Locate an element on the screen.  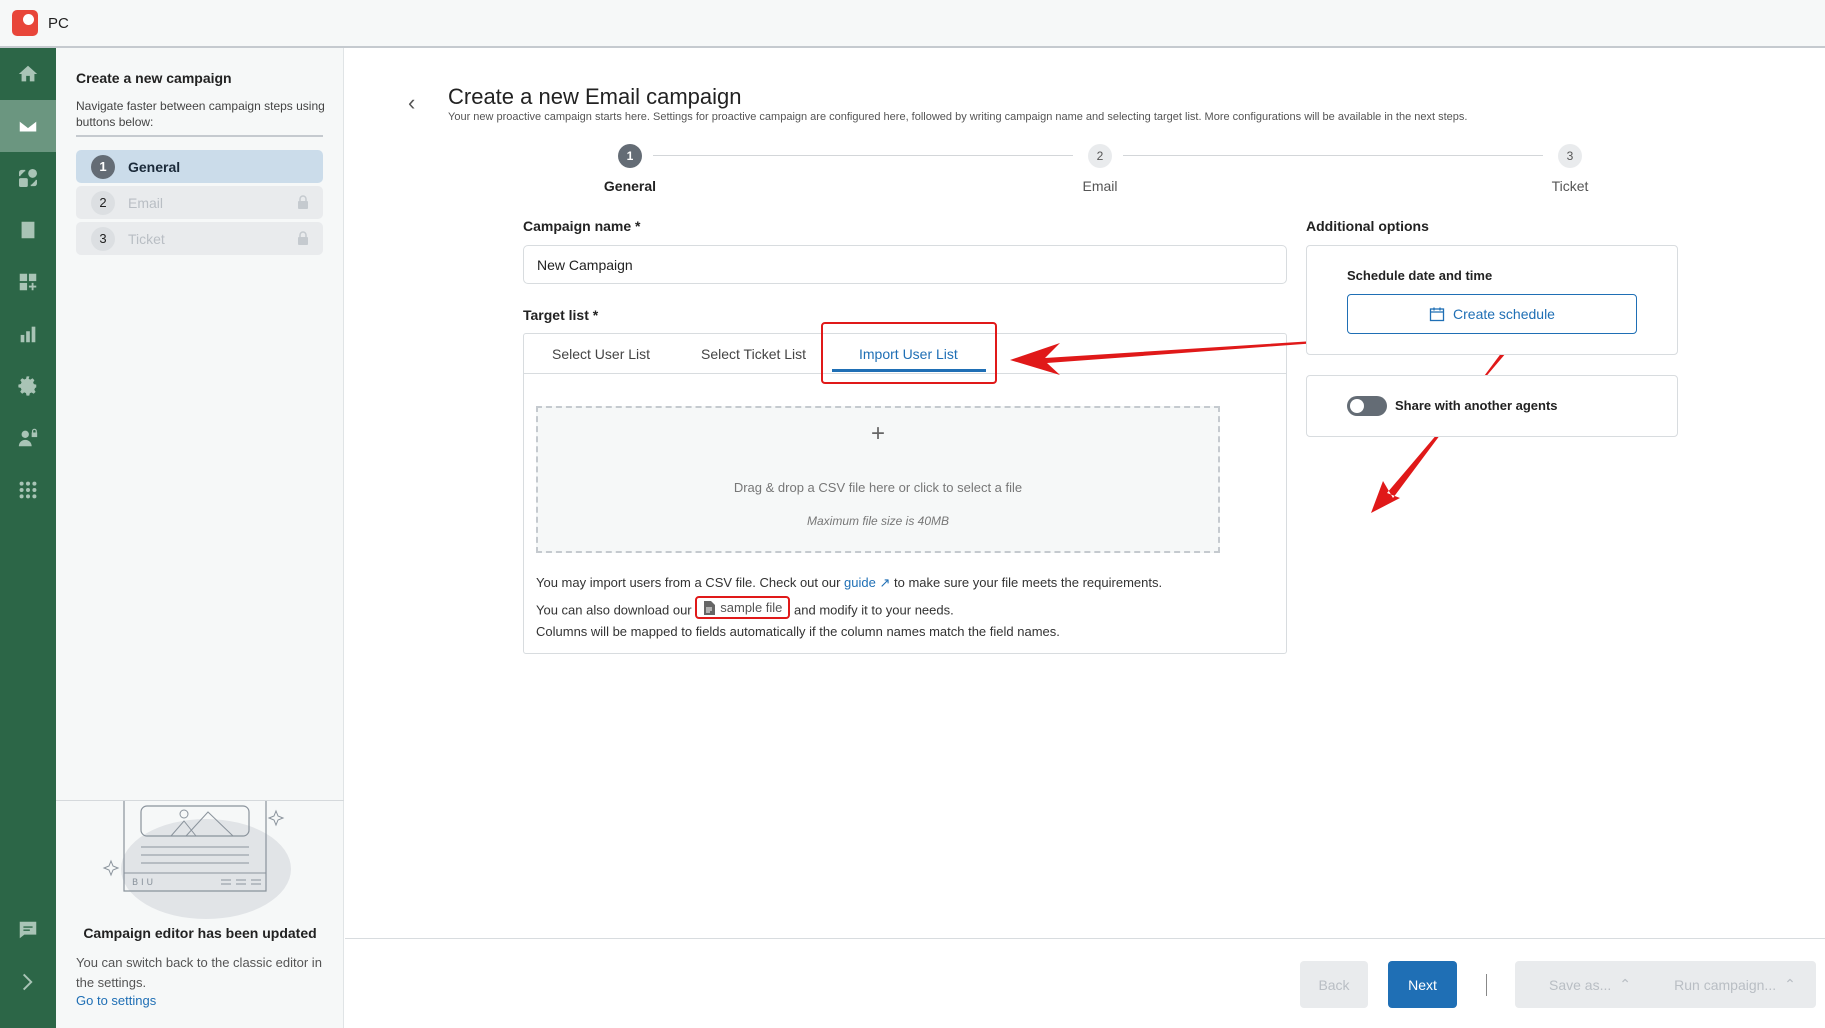
rail-item-expand is located at coordinates (28, 982).